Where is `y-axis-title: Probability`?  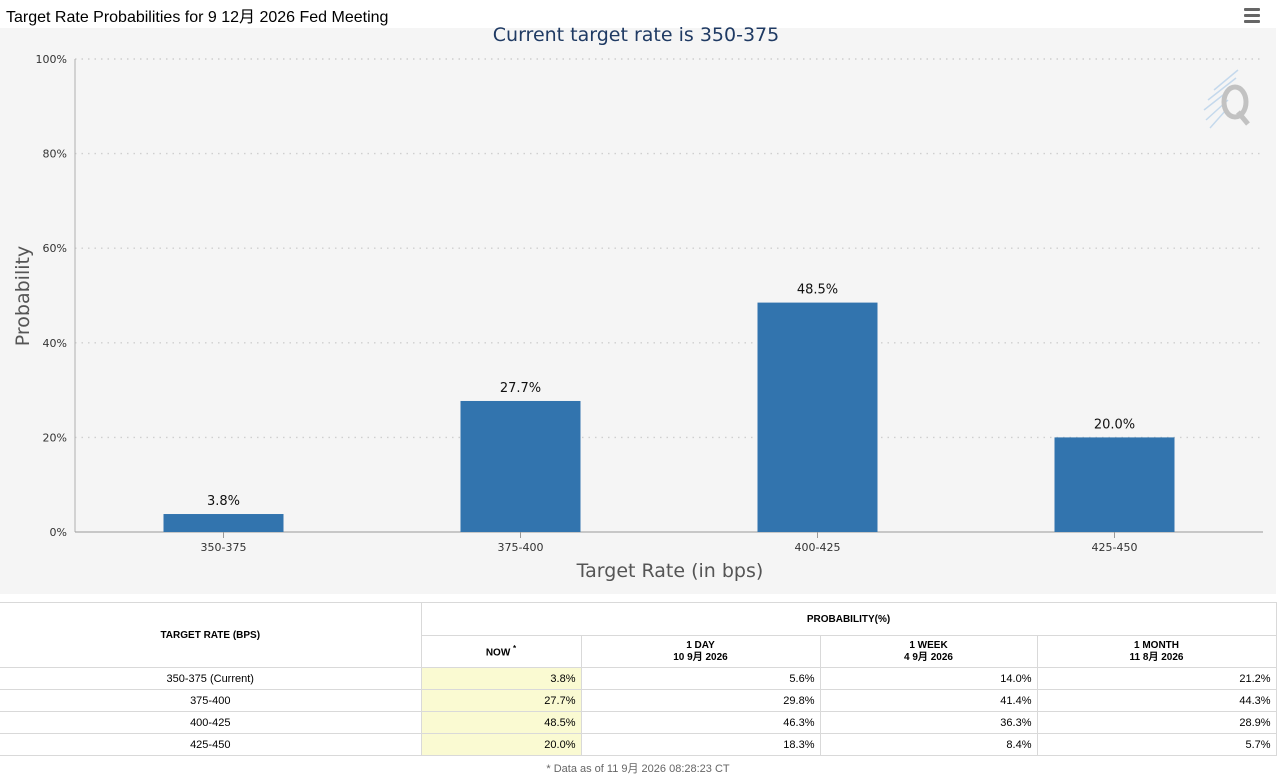 y-axis-title: Probability is located at coordinates (23, 296).